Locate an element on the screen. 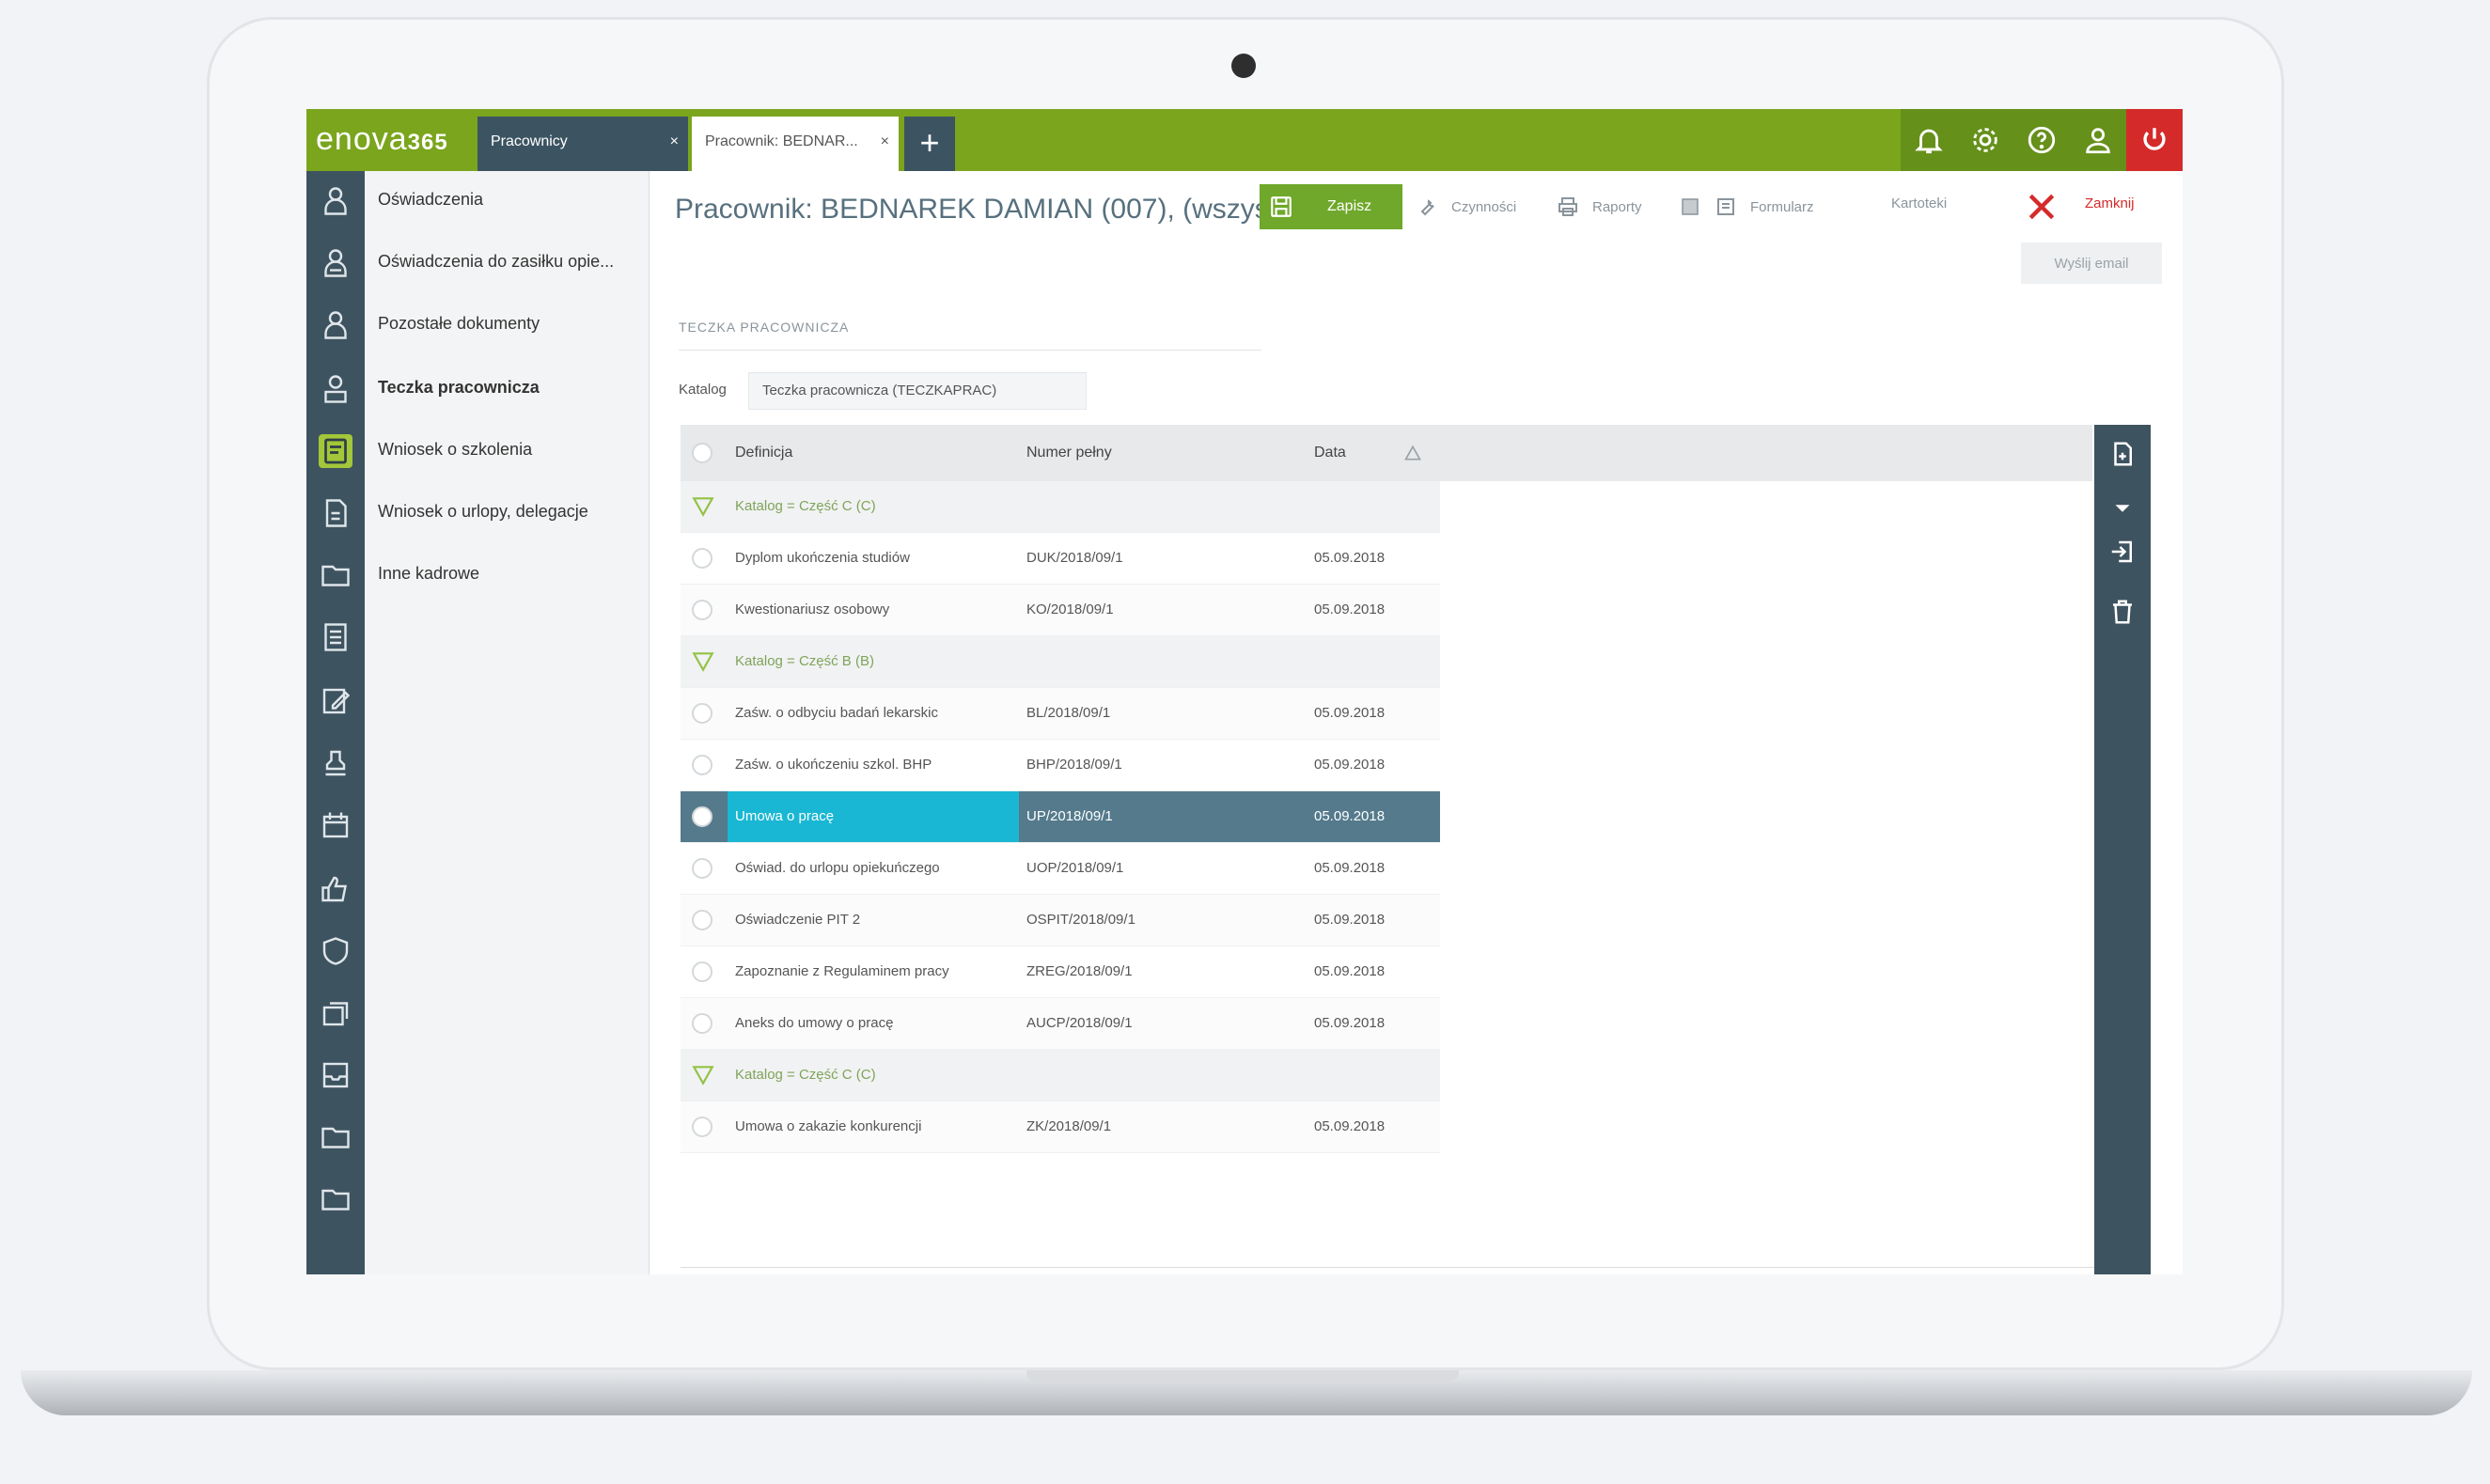 The height and width of the screenshot is (1484, 2490). cell-definicja: Kwestionariusz osobowy is located at coordinates (813, 609).